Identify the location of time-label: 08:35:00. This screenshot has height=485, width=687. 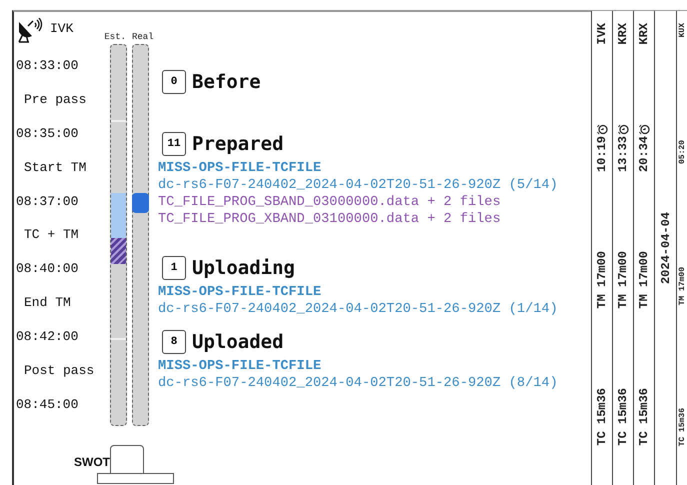
(47, 134).